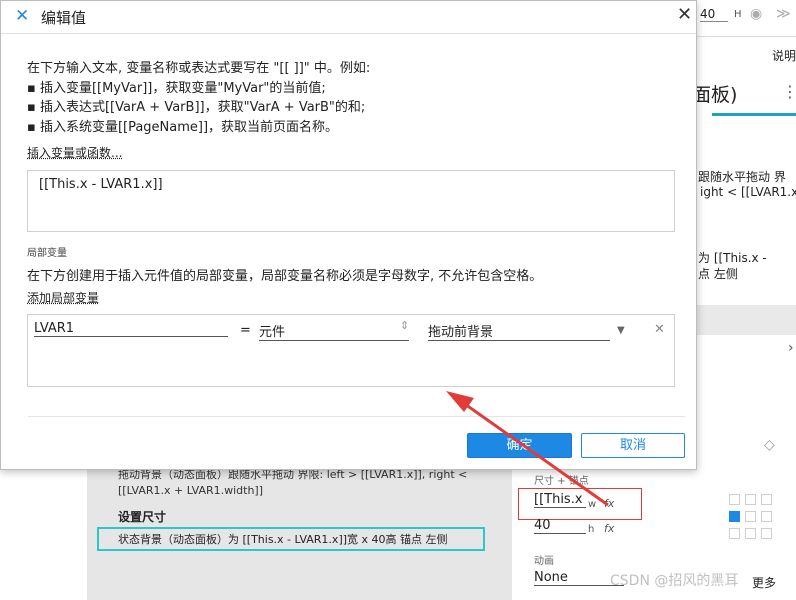 Image resolution: width=796 pixels, height=600 pixels. Describe the element at coordinates (756, 14) in the screenshot. I see `eye-icon: ◉` at that location.